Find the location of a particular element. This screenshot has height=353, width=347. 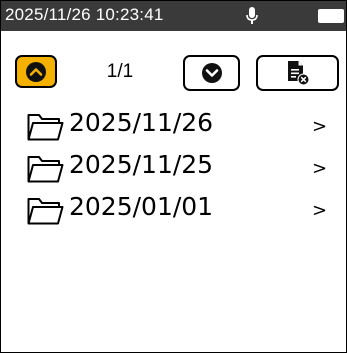

microphone-icon is located at coordinates (252, 15).